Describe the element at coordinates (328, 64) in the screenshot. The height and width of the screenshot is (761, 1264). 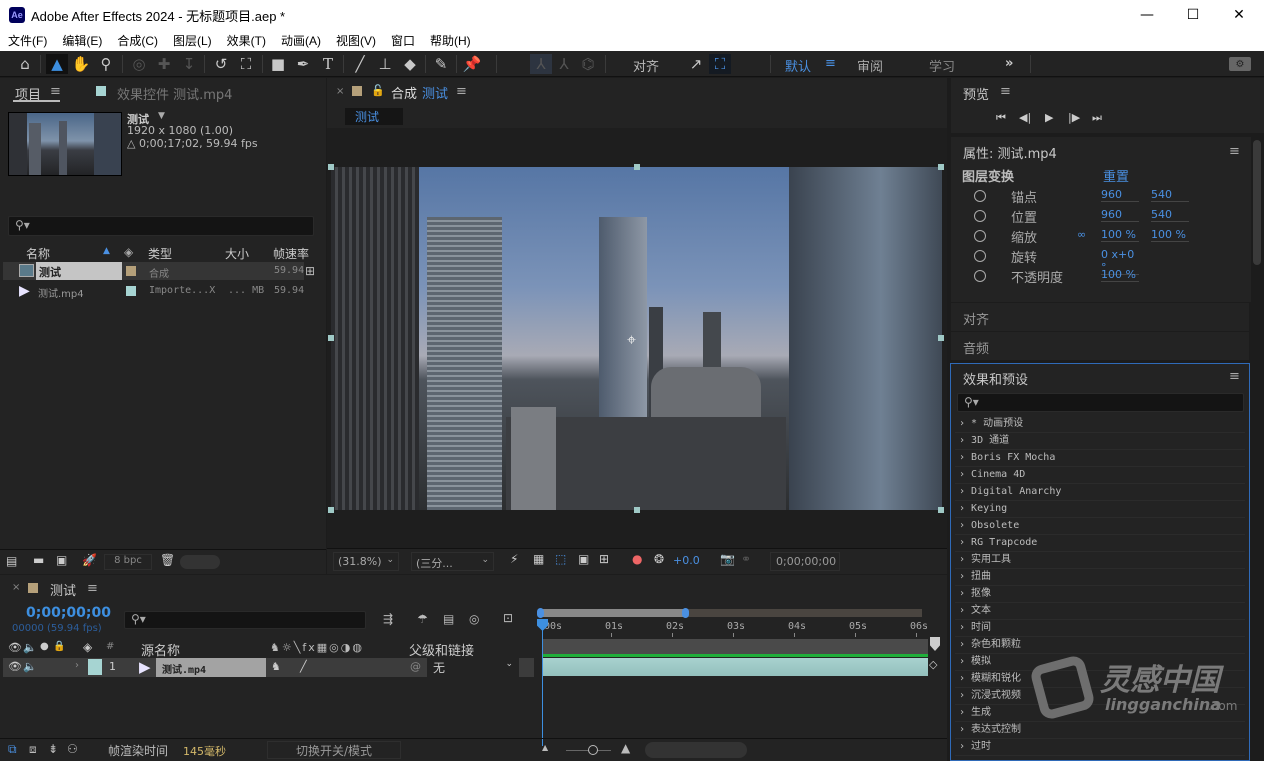
I see `type-tool-icon: T` at that location.